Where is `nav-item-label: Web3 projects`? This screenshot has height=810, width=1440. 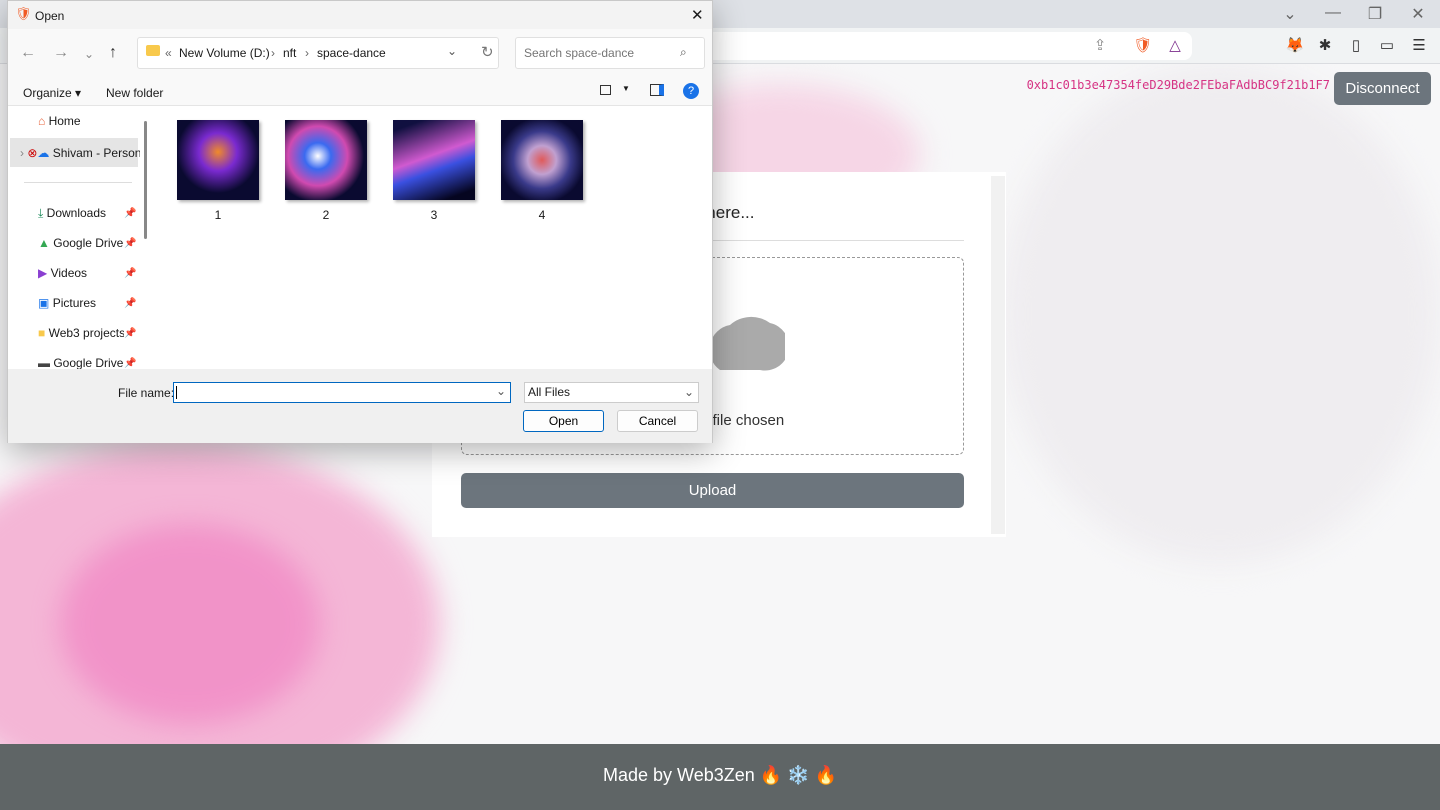 nav-item-label: Web3 projects is located at coordinates (86, 333).